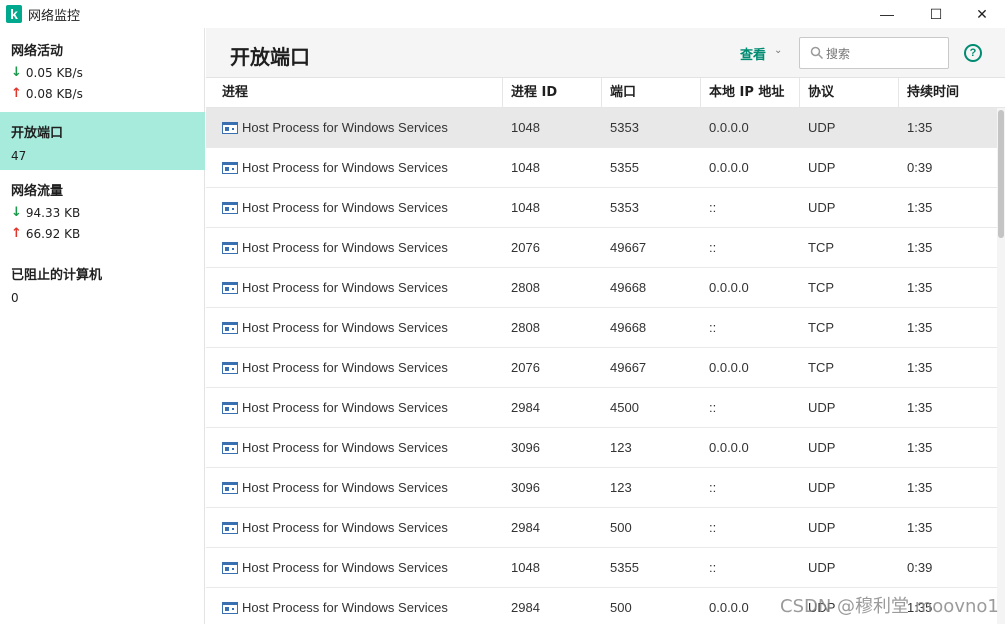  I want to click on column-header-local-ip: 本地 IP 地址, so click(749, 93).